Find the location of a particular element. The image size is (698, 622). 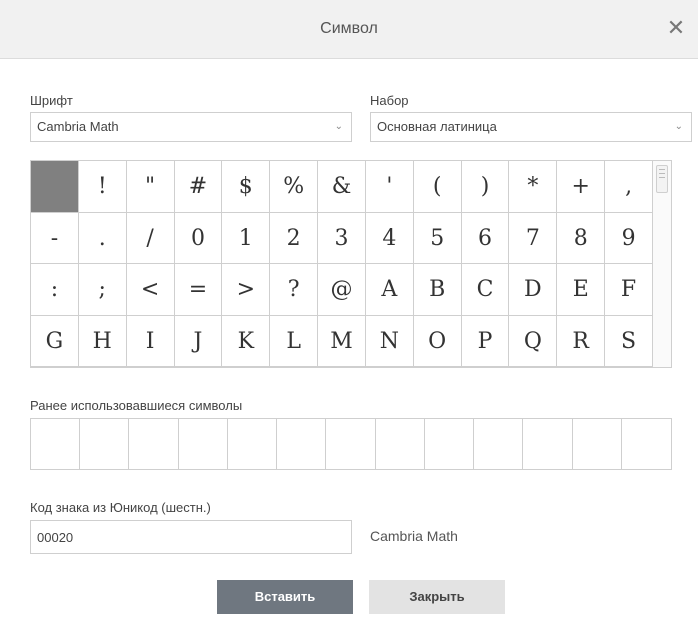

insert-button: Вставить is located at coordinates (285, 597).